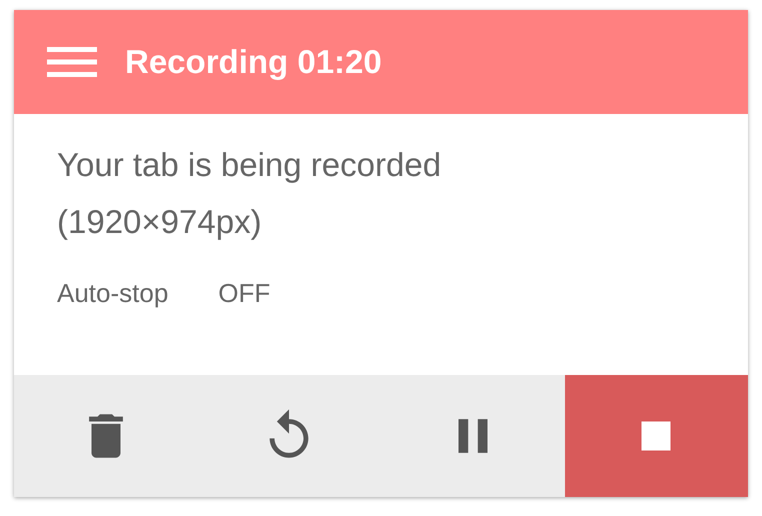 The image size is (762, 516). I want to click on auto-stop-label: Auto-stop, so click(112, 293).